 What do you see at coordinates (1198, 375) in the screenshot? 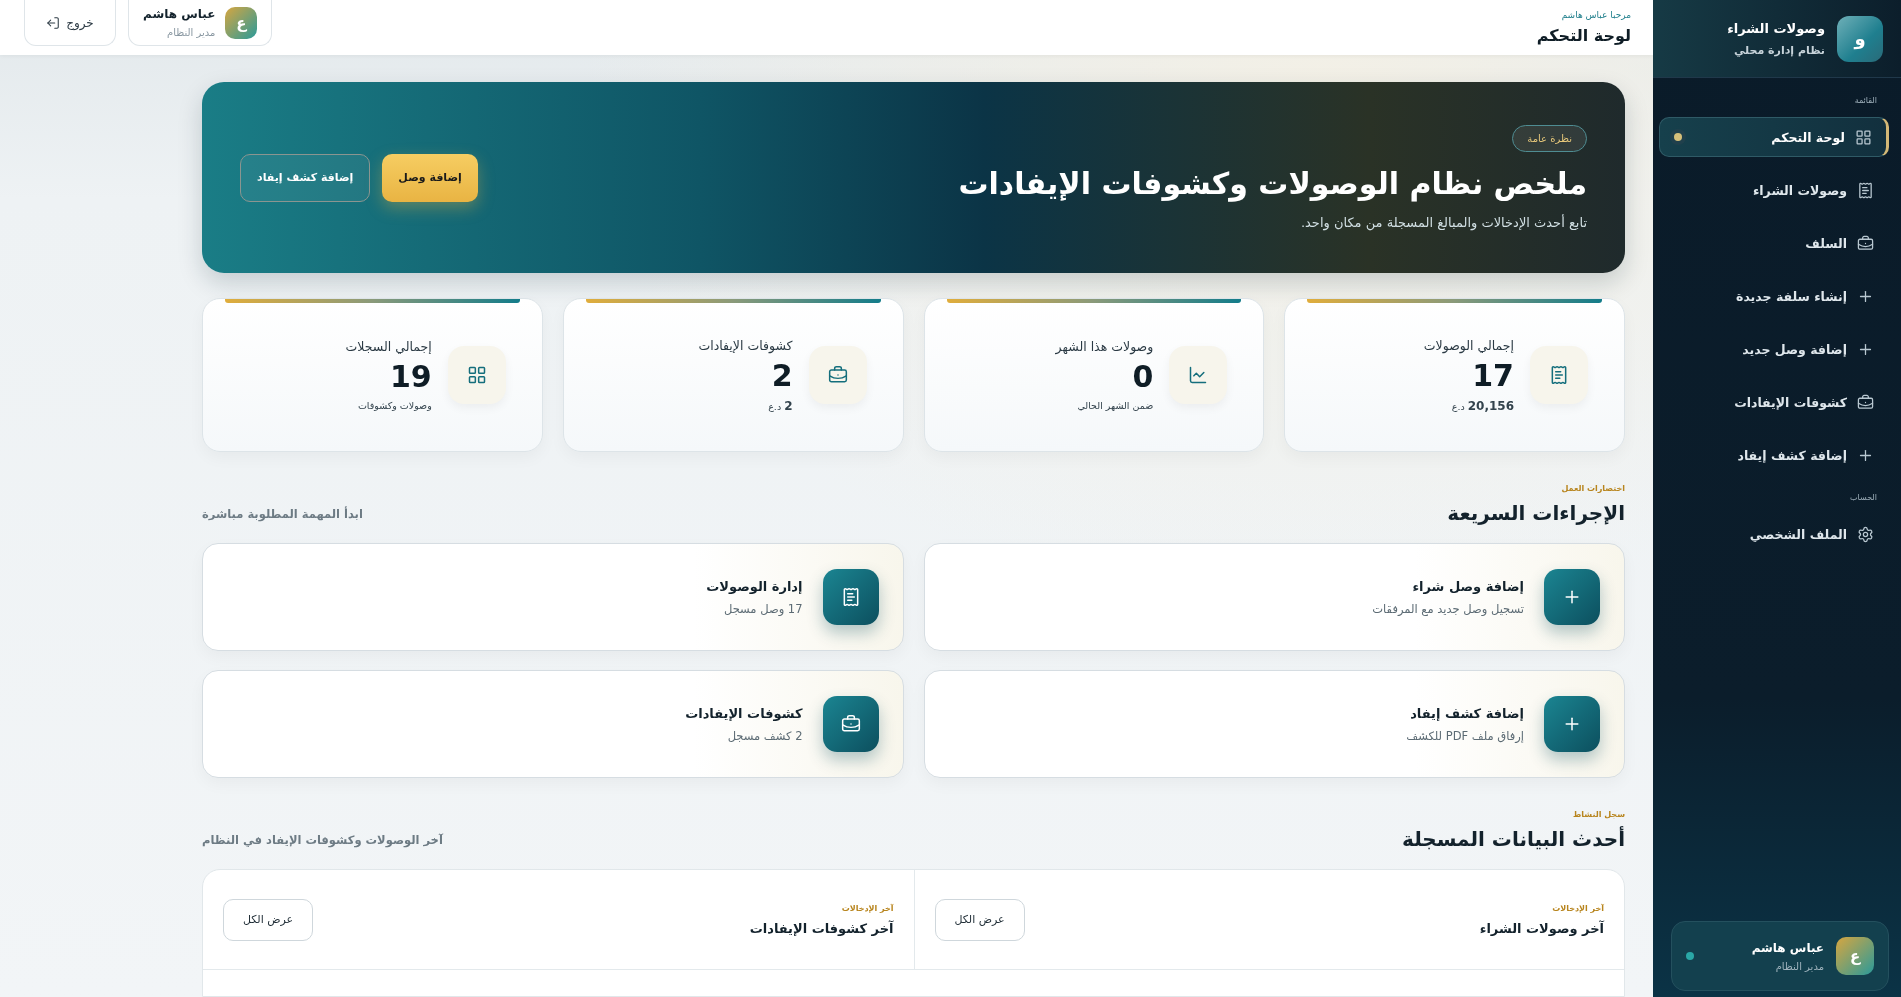
I see `line-chart-icon` at bounding box center [1198, 375].